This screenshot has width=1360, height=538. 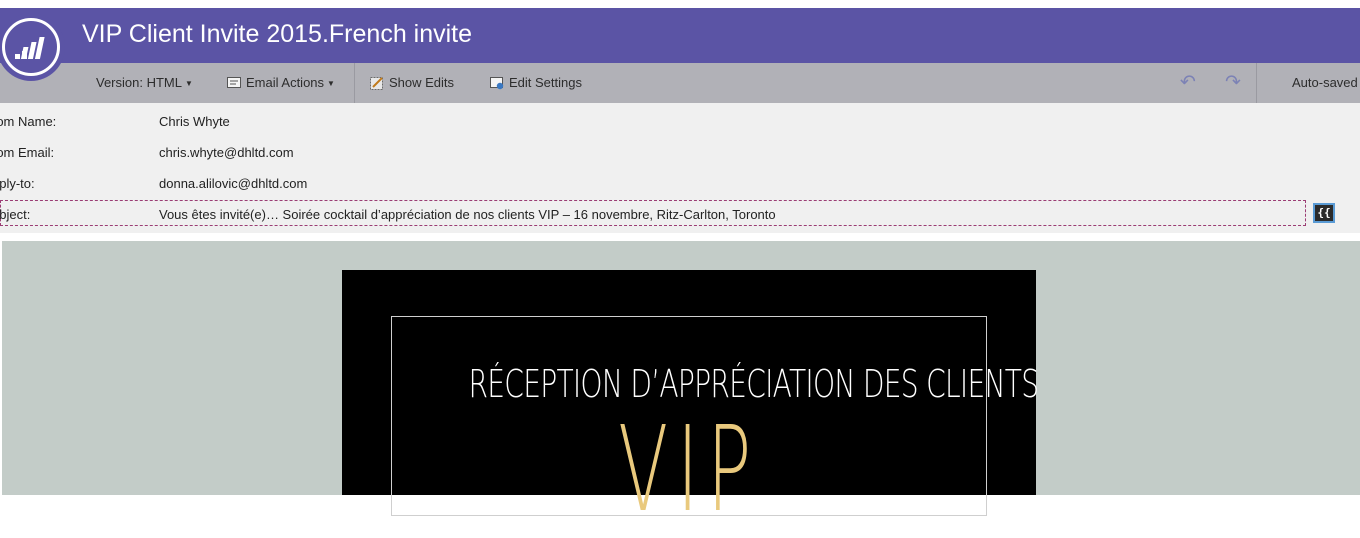 I want to click on edit-settings-button: Edit Settings, so click(x=536, y=83).